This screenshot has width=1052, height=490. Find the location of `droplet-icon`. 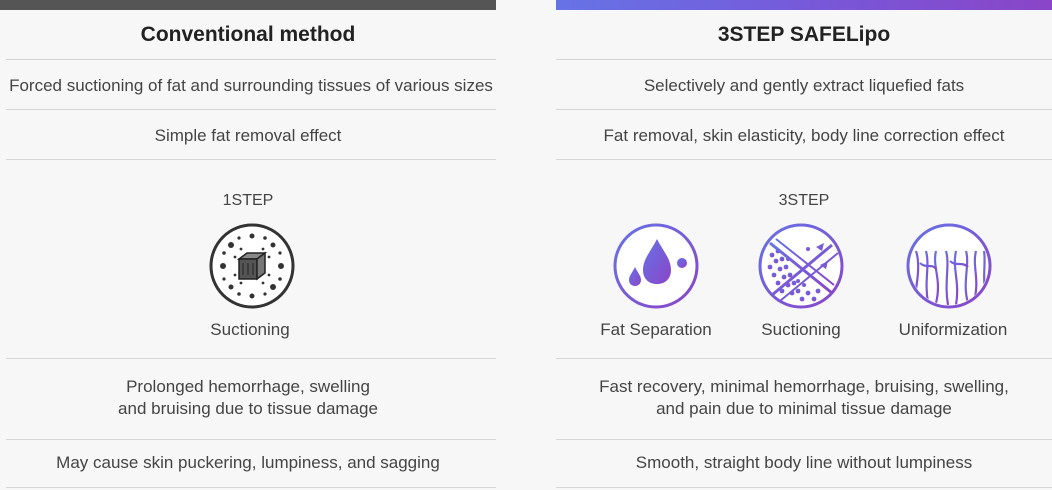

droplet-icon is located at coordinates (656, 266).